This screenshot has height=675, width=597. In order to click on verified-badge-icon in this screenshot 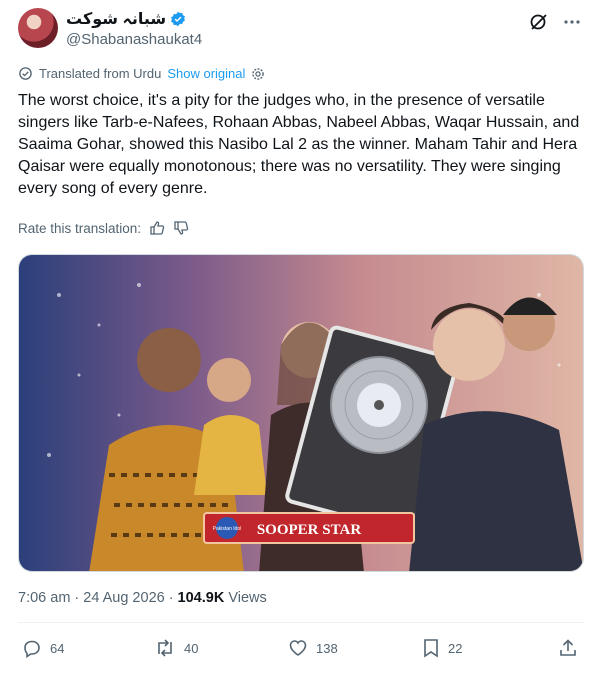, I will do `click(178, 19)`.